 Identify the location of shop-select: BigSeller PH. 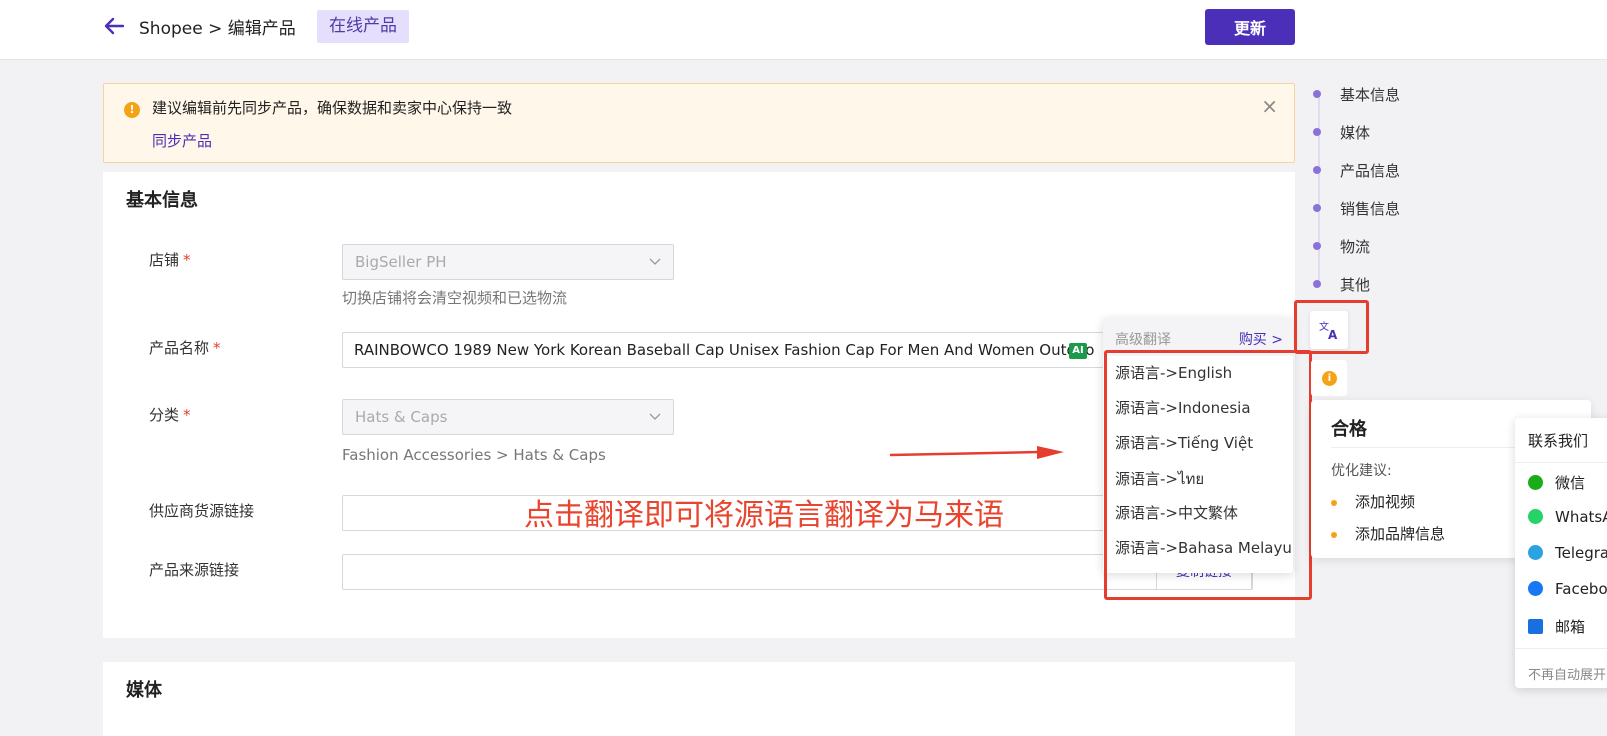
(508, 262).